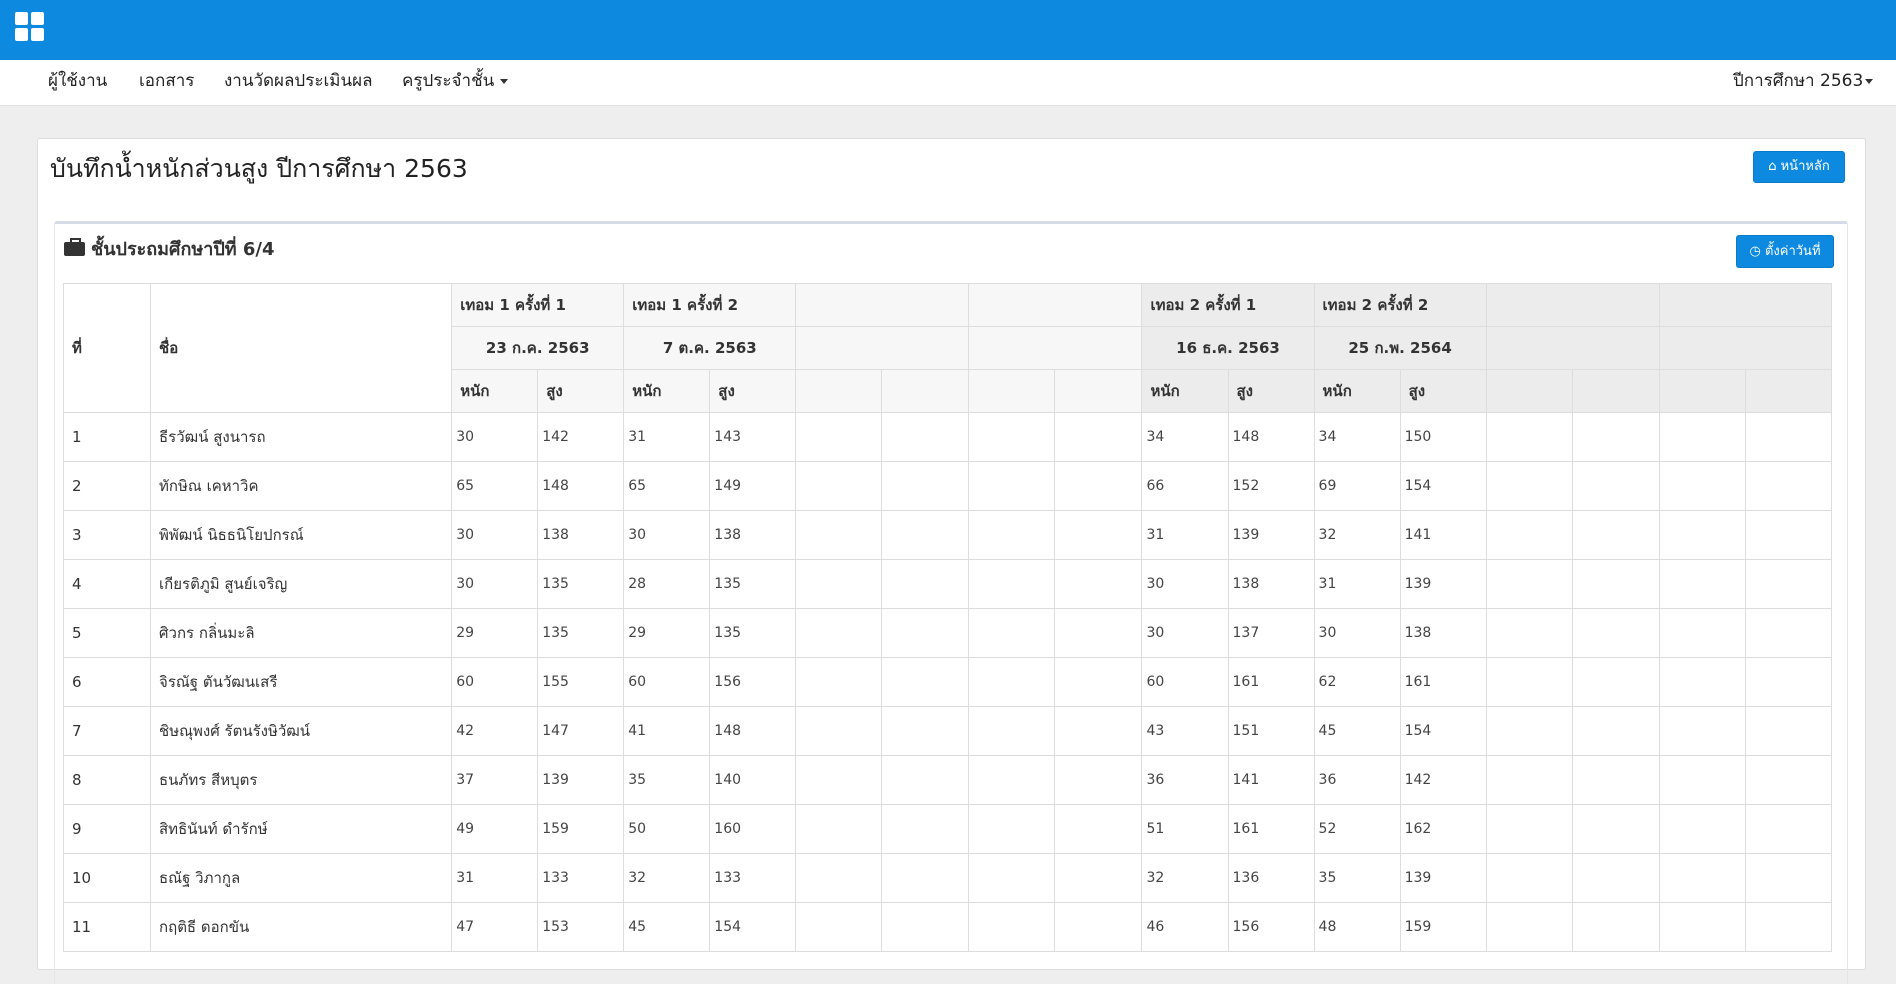  What do you see at coordinates (1271, 731) in the screenshot?
I see `height-cell: 151` at bounding box center [1271, 731].